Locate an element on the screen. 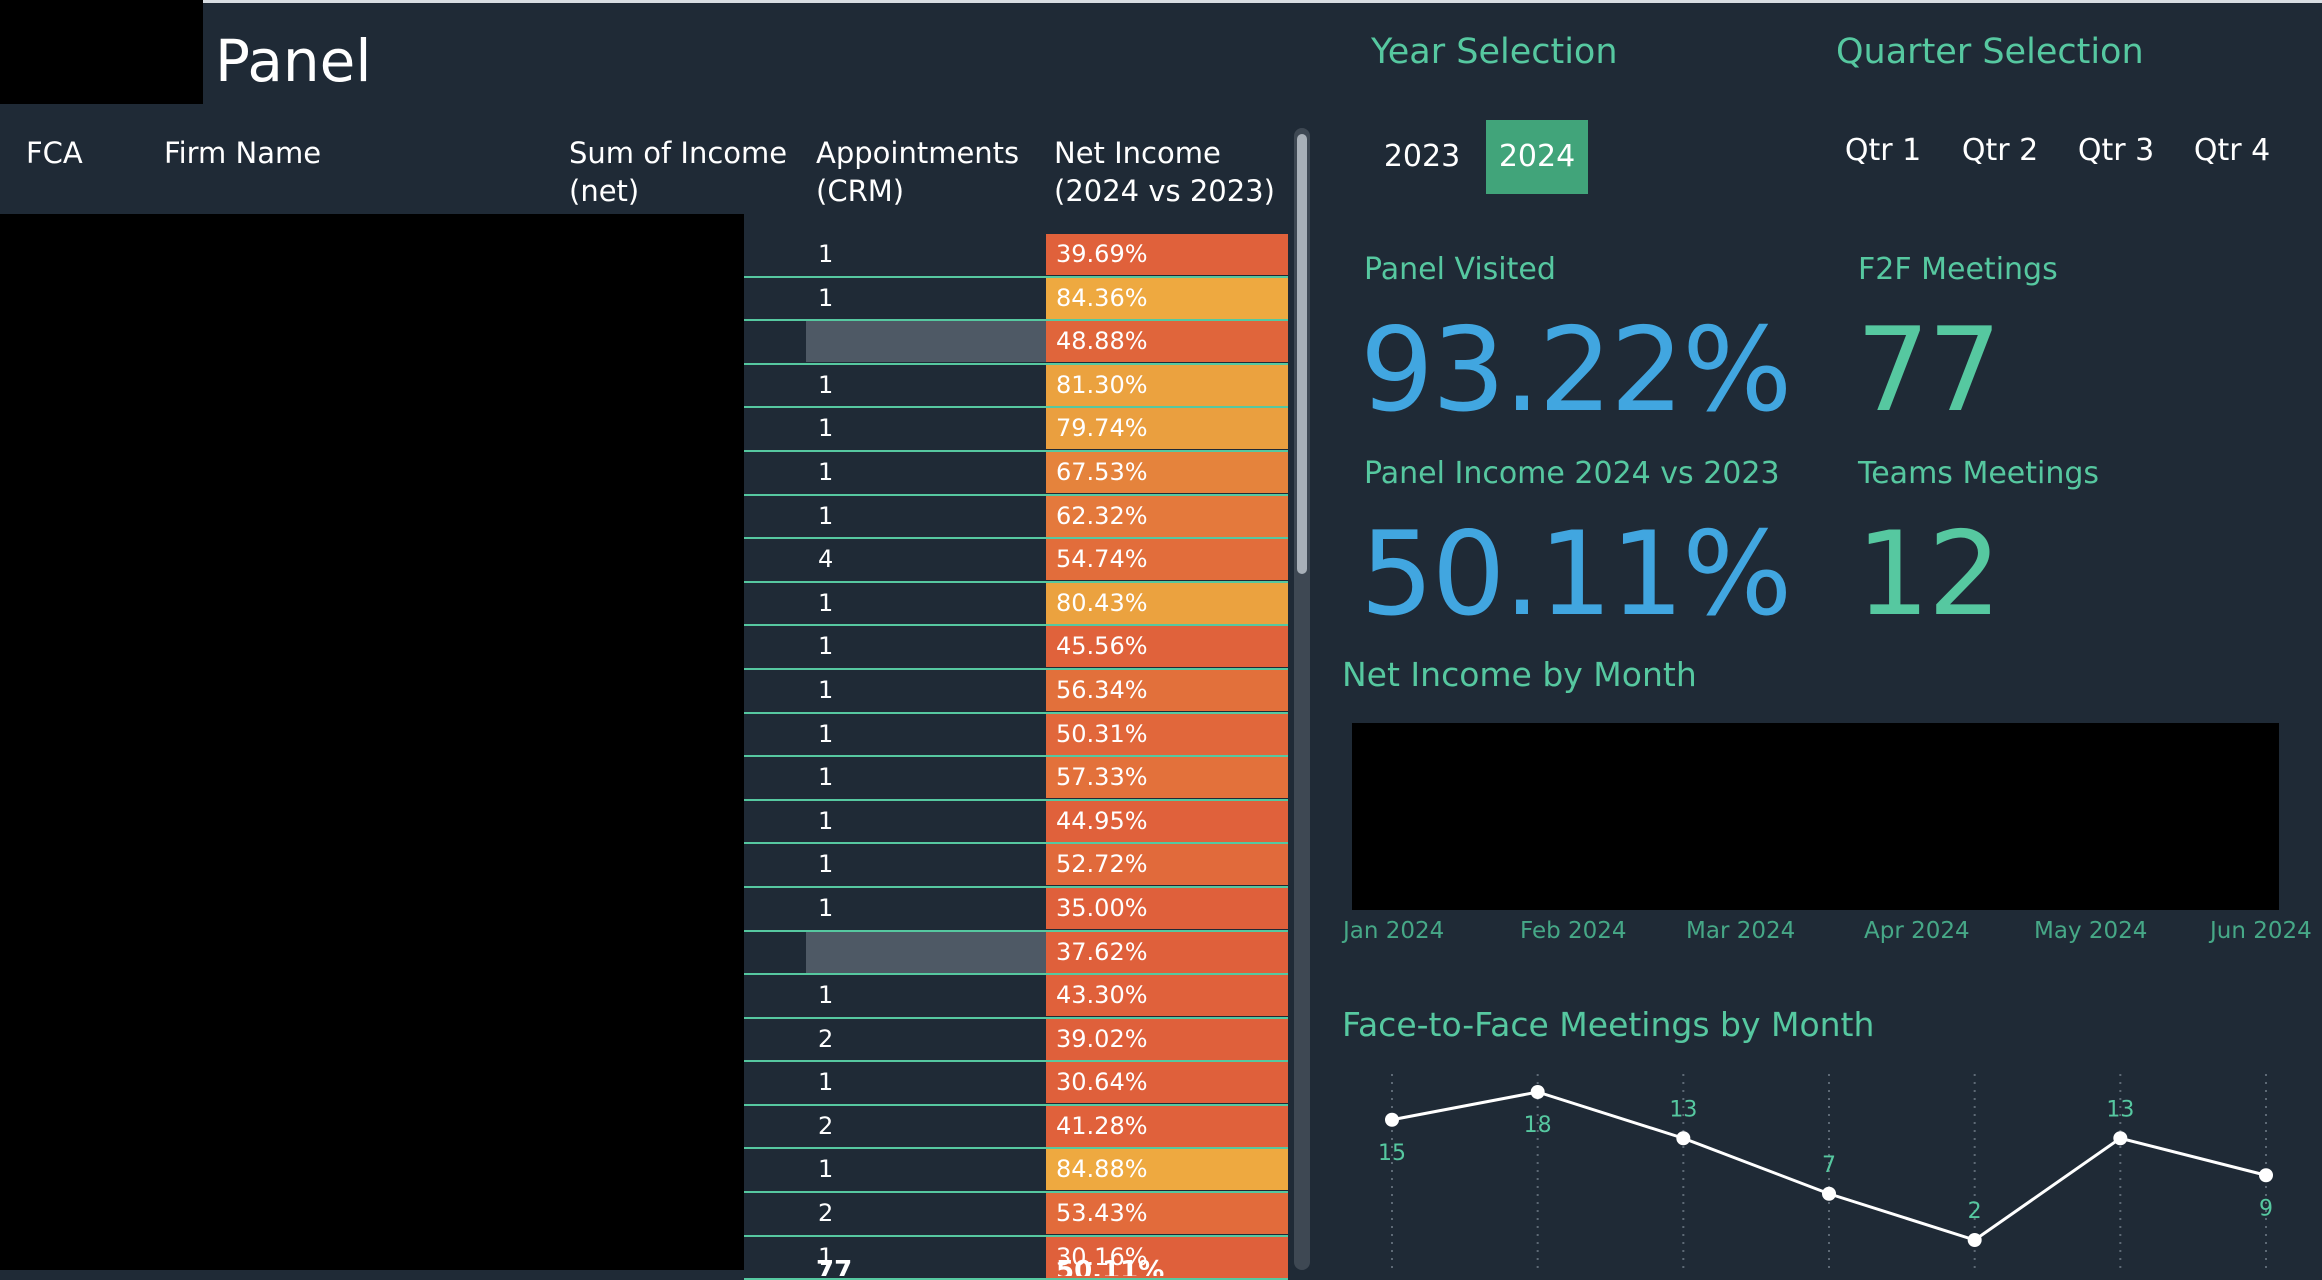 Image resolution: width=2322 pixels, height=1280 pixels. kpi-panel-income-value: 50.11% is located at coordinates (1576, 574).